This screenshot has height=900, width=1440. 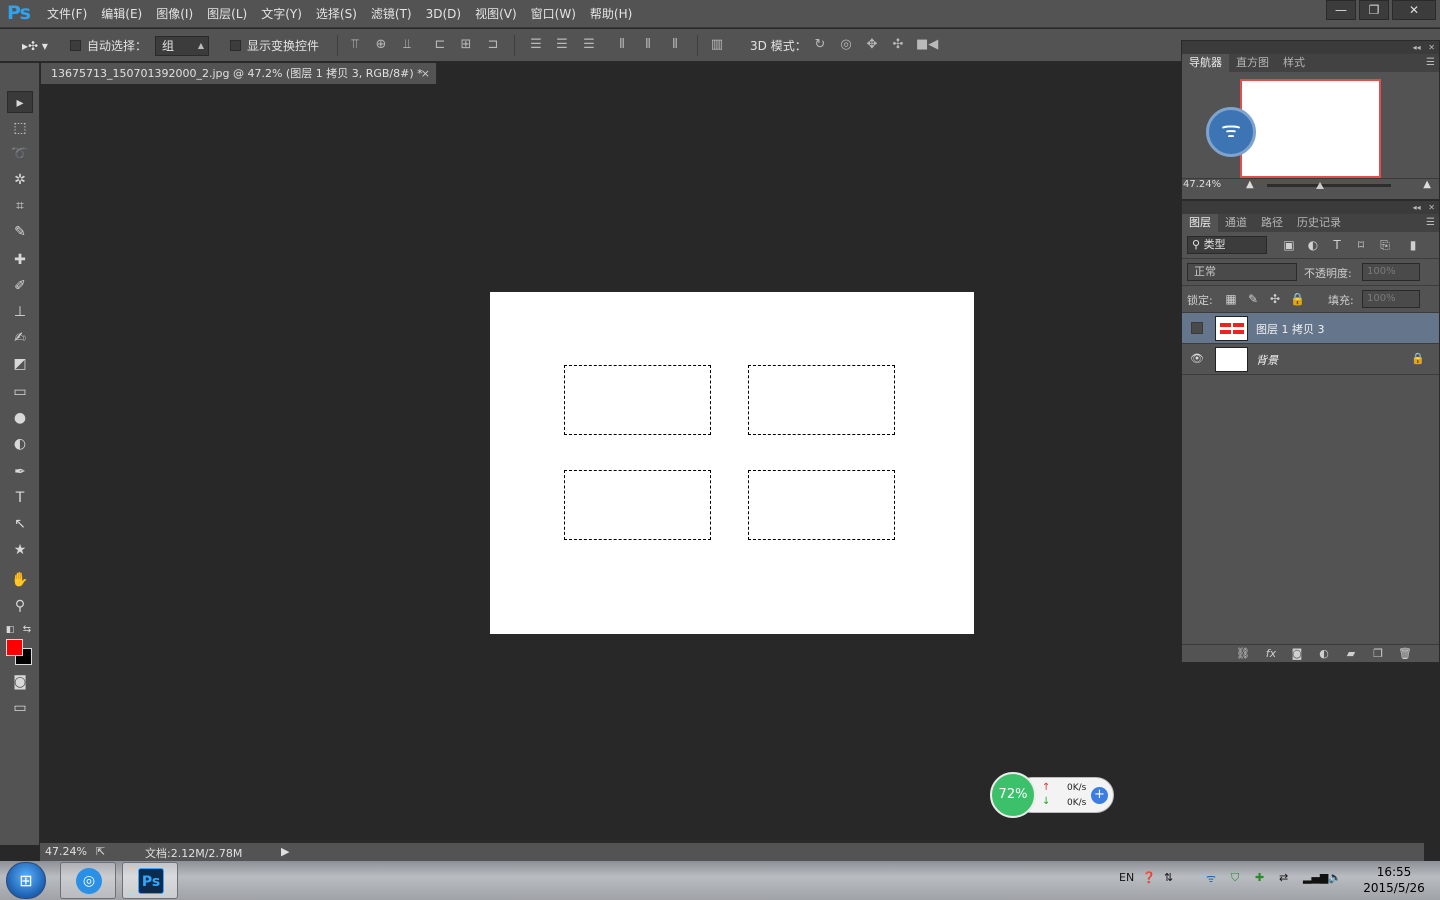 I want to click on blur-tool-icon: ●, so click(x=20, y=418).